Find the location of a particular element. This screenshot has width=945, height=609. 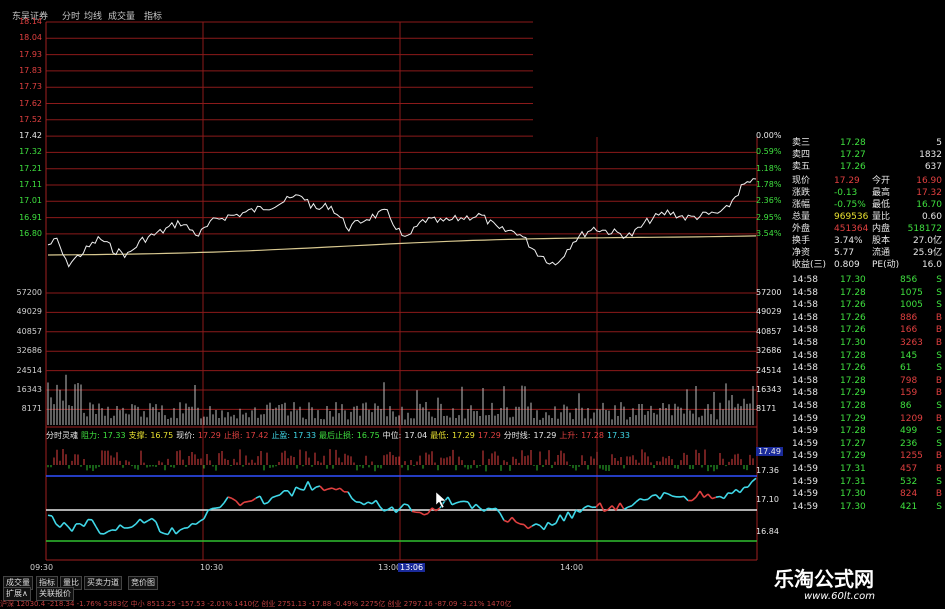

stat-row: 收益(三) 0.809 PE(动) 16.0 is located at coordinates (867, 265).